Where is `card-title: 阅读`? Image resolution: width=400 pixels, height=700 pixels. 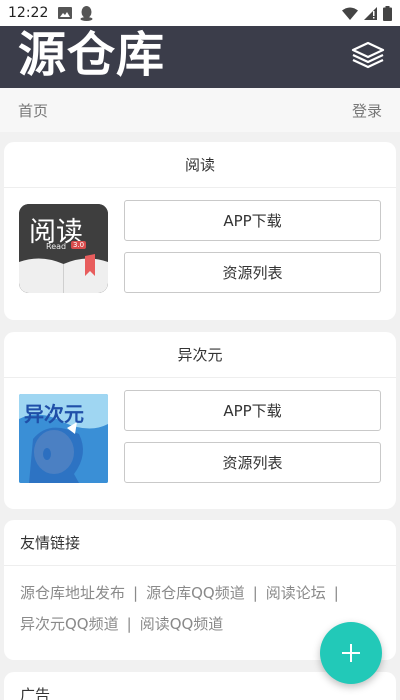 card-title: 阅读 is located at coordinates (200, 165).